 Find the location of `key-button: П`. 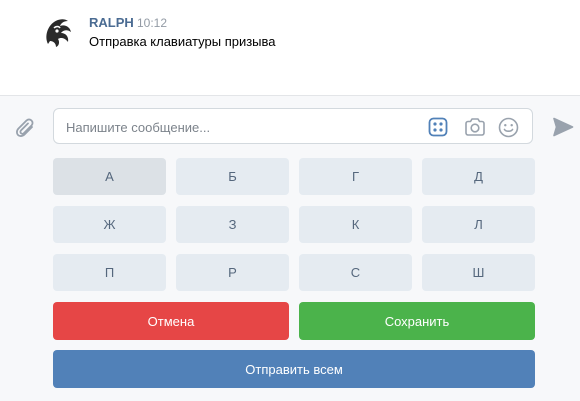

key-button: П is located at coordinates (109, 272).